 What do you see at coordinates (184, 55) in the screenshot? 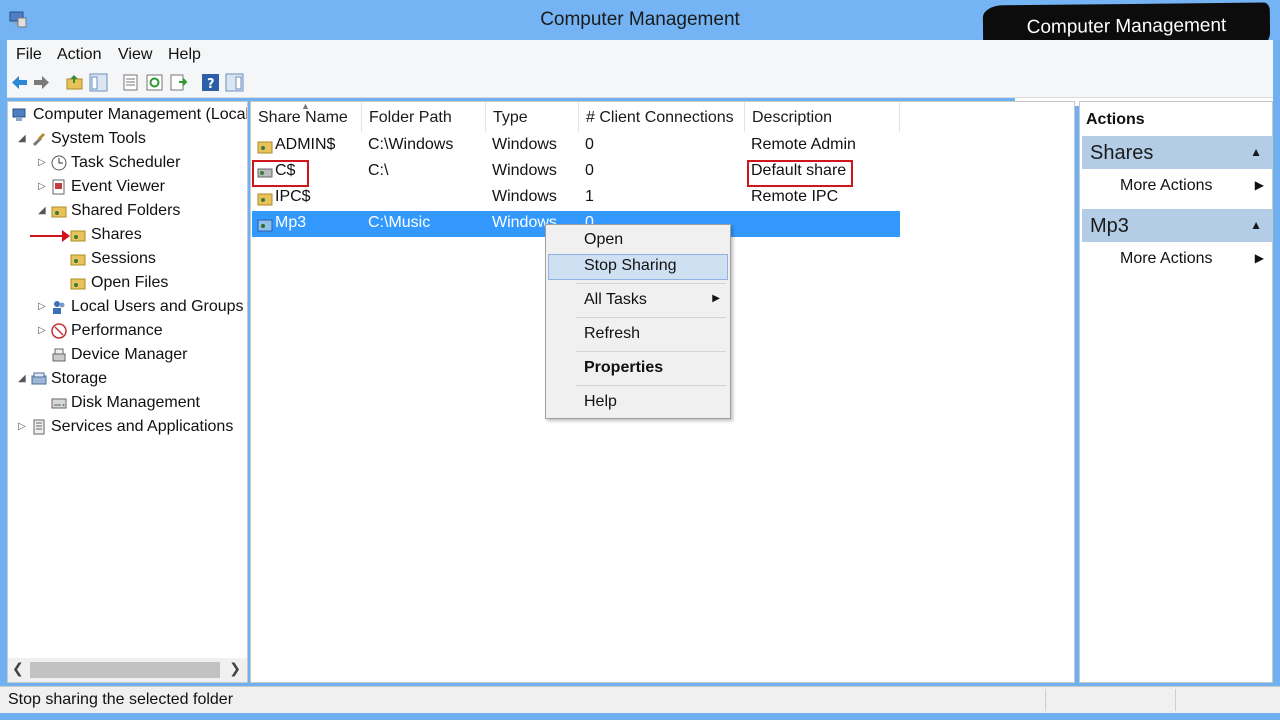
I see `menu-help: Help` at bounding box center [184, 55].